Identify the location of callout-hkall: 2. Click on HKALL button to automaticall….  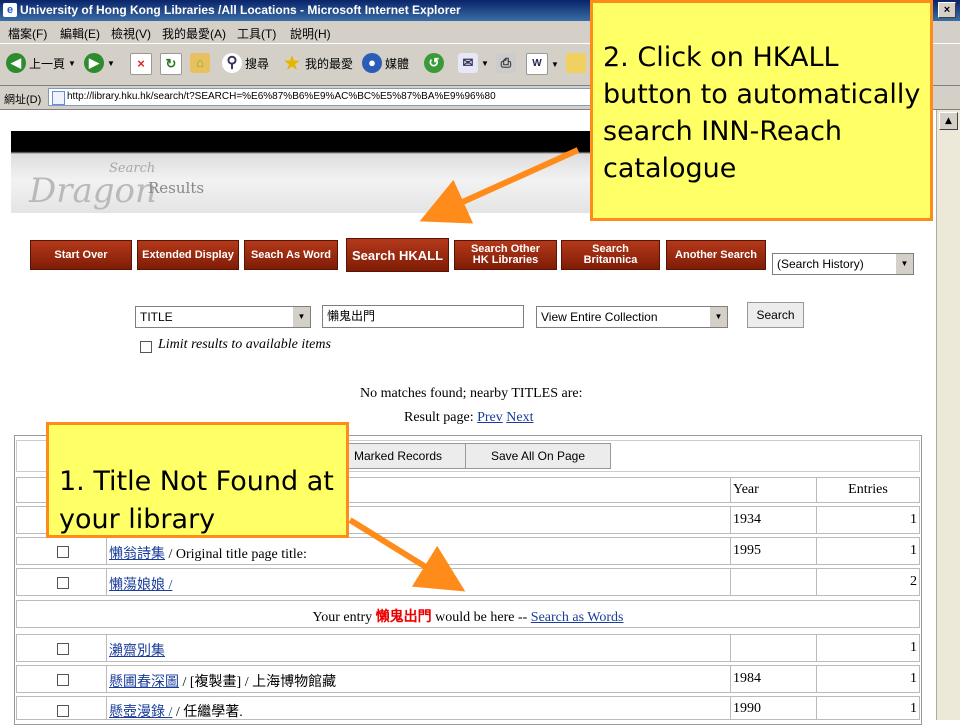
(761, 110).